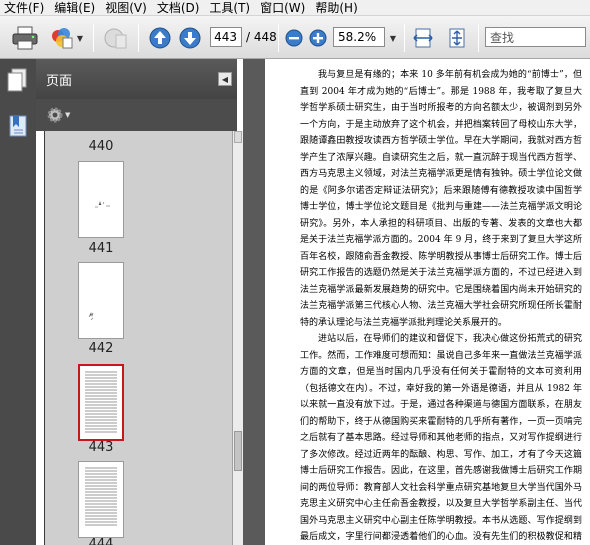 Image resolution: width=590 pixels, height=545 pixels. I want to click on page-number-input: 443, so click(226, 37).